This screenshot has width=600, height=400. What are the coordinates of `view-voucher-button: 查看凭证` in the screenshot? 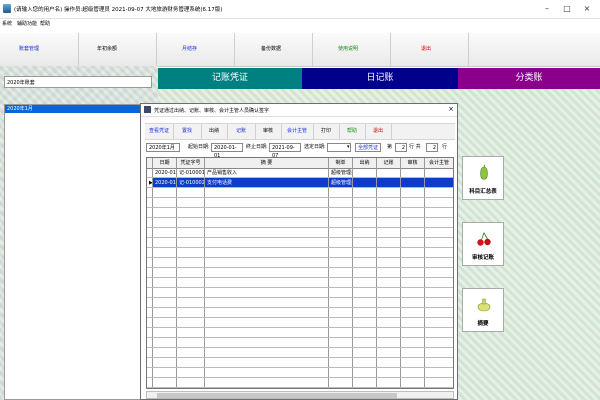 It's located at (159, 131).